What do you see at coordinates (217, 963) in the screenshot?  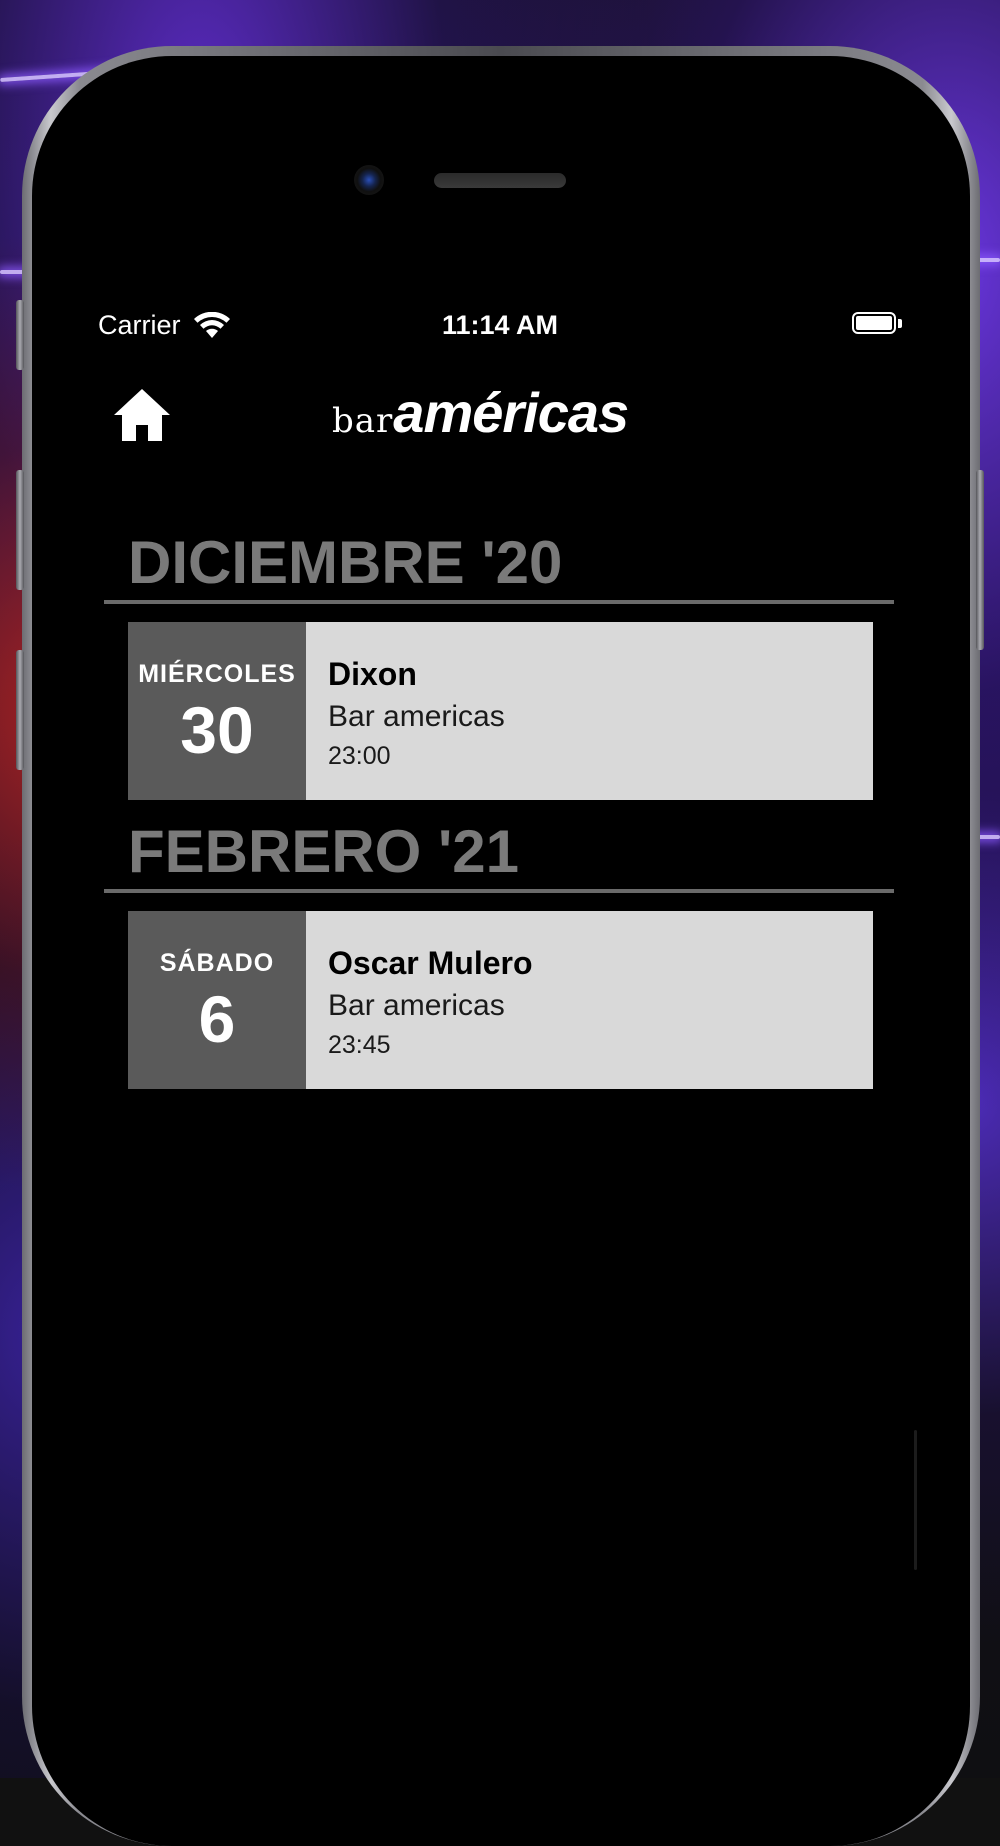 I see `event-weekday: SÁBADO` at bounding box center [217, 963].